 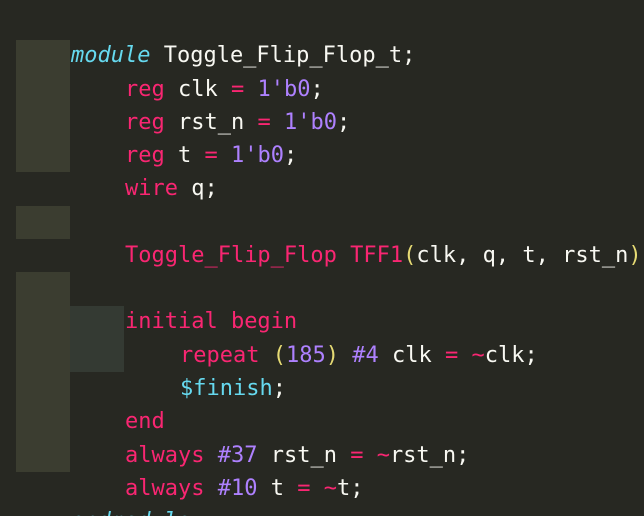 What do you see at coordinates (211, 104) in the screenshot?
I see `code-line-3: reg rst_n = 1'b0;` at bounding box center [211, 104].